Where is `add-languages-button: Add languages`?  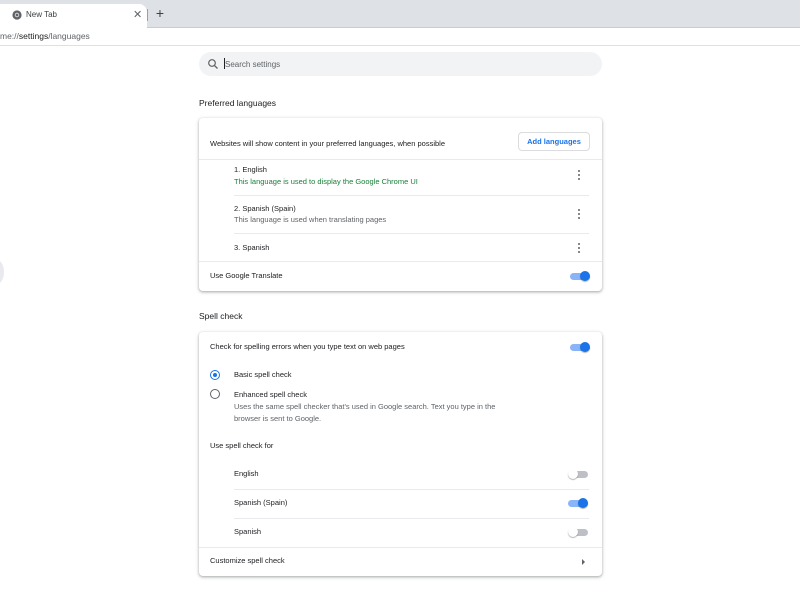 add-languages-button: Add languages is located at coordinates (554, 141).